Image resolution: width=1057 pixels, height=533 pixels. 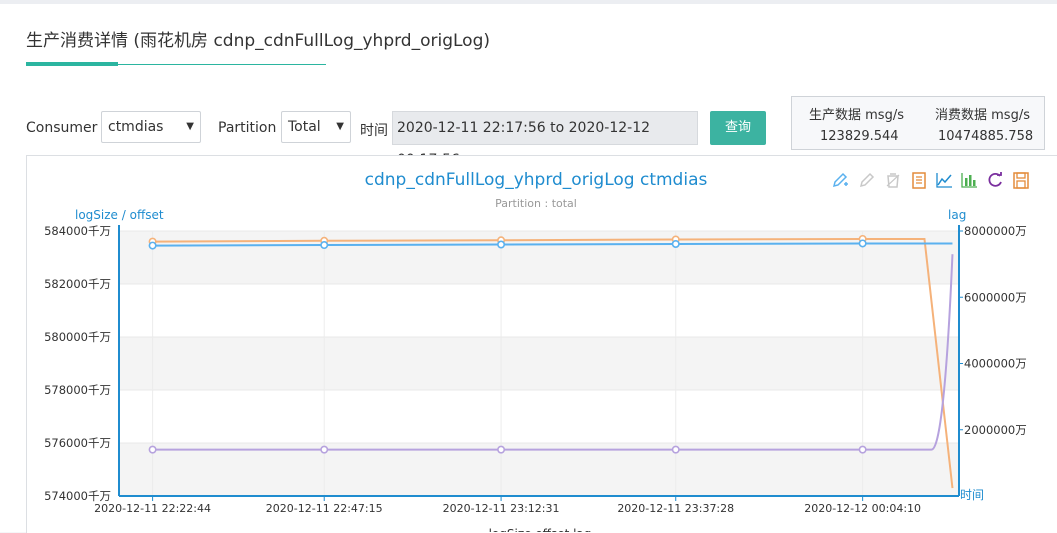 I want to click on chart-subtitle: Partition : total, so click(x=536, y=203).